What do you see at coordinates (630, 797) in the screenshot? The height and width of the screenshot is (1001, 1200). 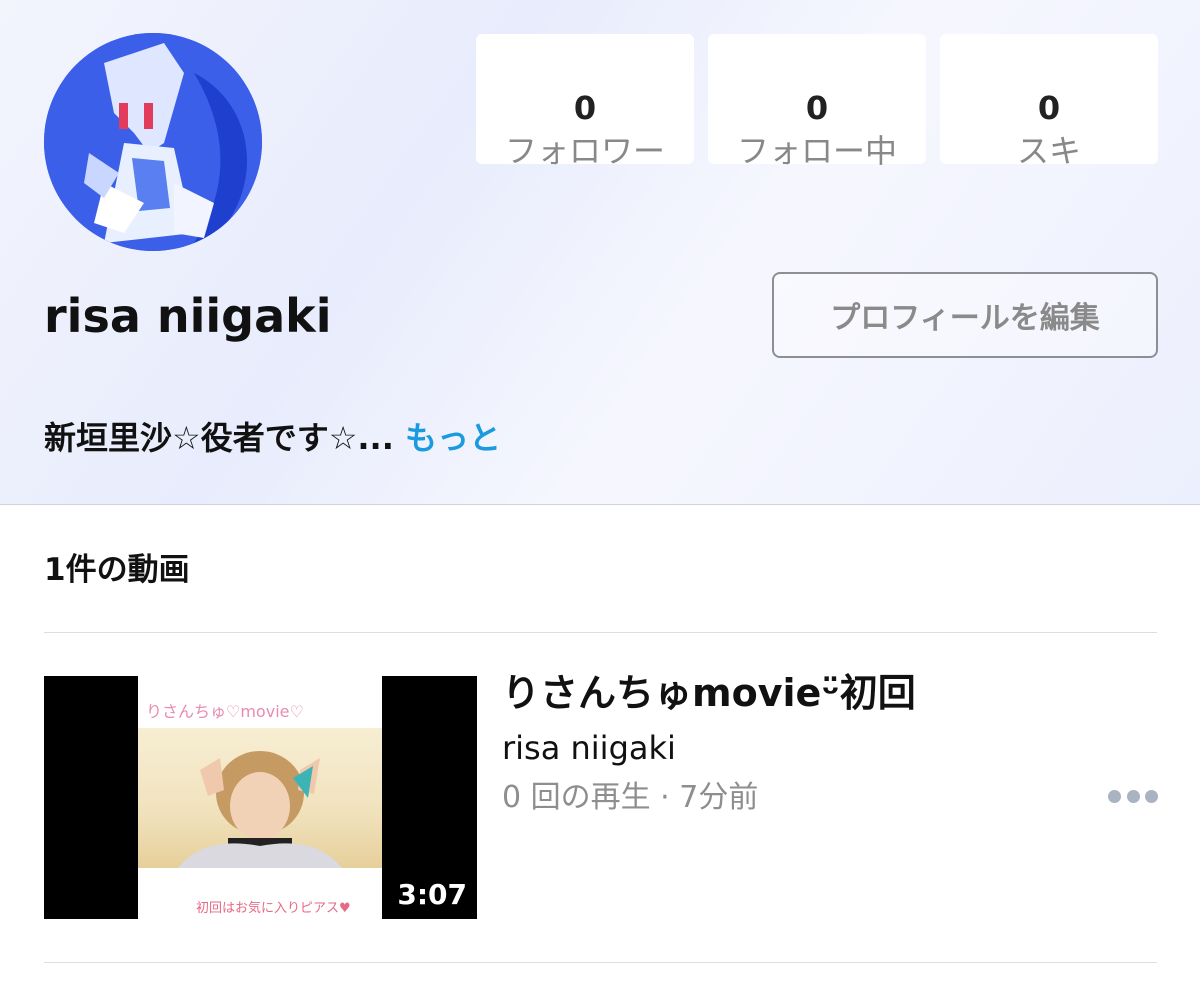 I see `video-meta: 0 回の再生 · 7分前` at bounding box center [630, 797].